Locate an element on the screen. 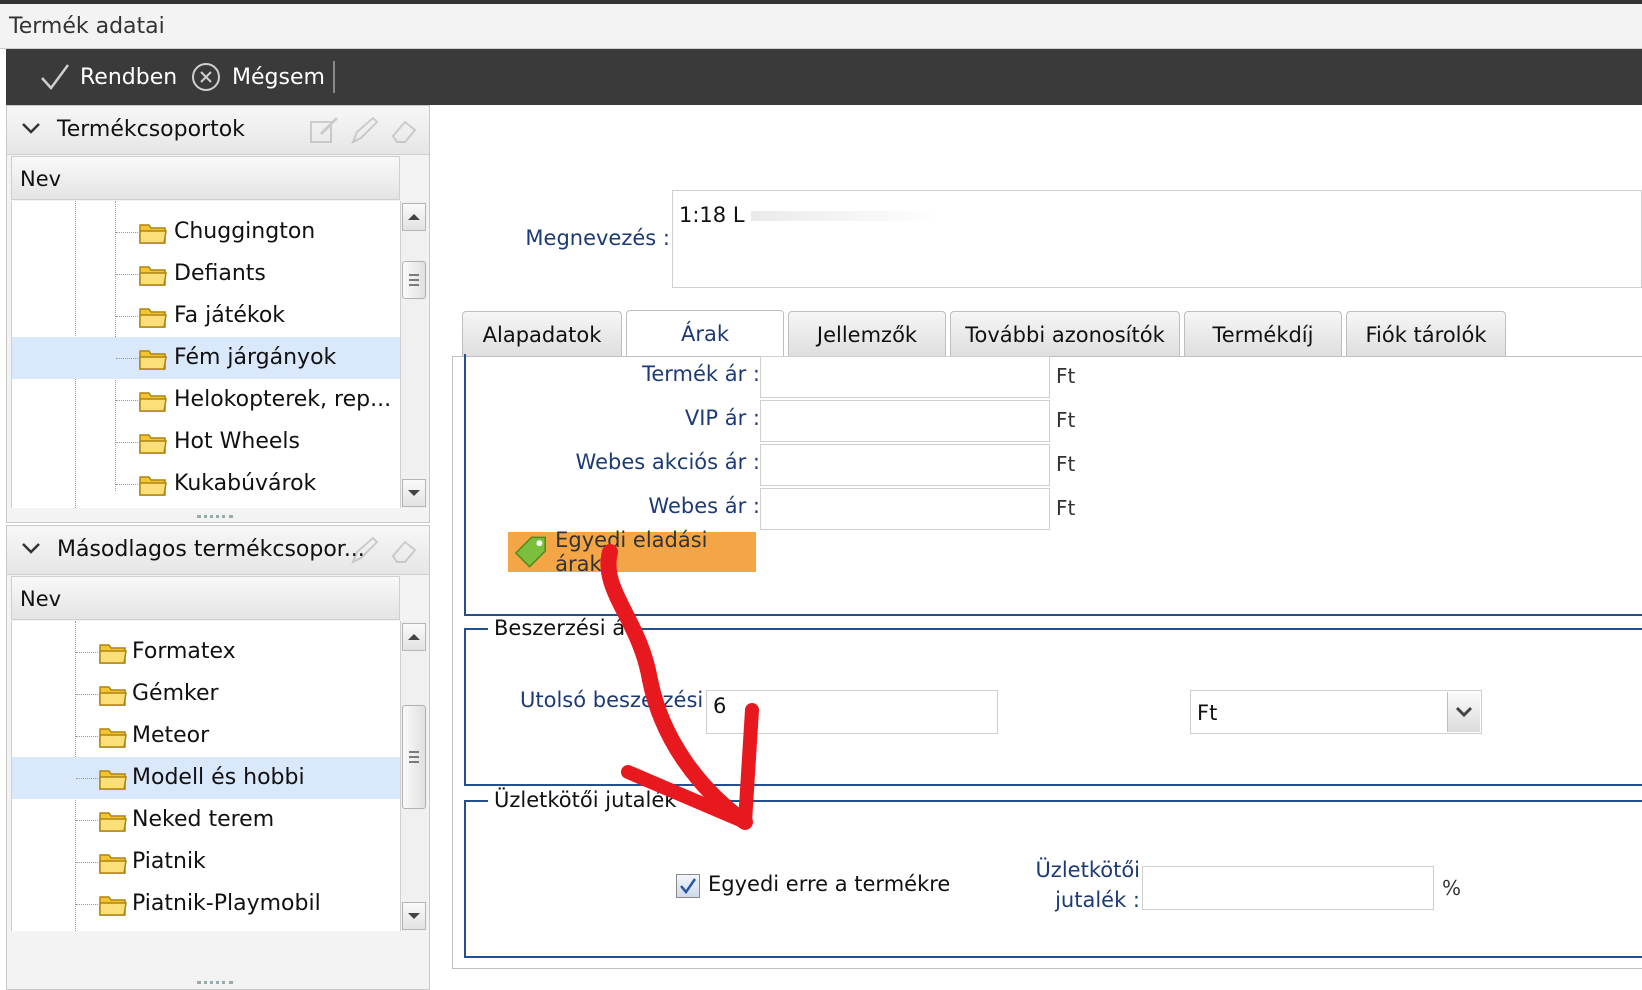 The image size is (1642, 990). tab-arak: Árak is located at coordinates (705, 333).